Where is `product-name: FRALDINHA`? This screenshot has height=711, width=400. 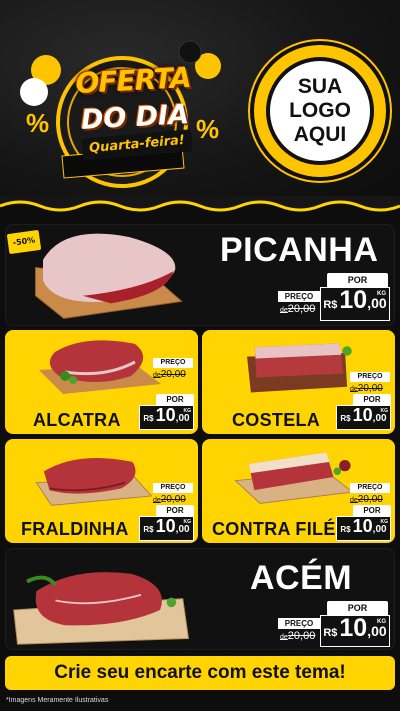
product-name: FRALDINHA is located at coordinates (75, 529).